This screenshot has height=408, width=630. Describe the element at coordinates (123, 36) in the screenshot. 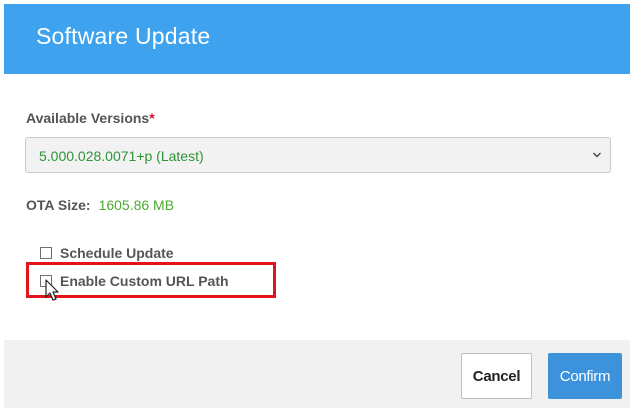

I see `dialog-title: Software Update` at that location.